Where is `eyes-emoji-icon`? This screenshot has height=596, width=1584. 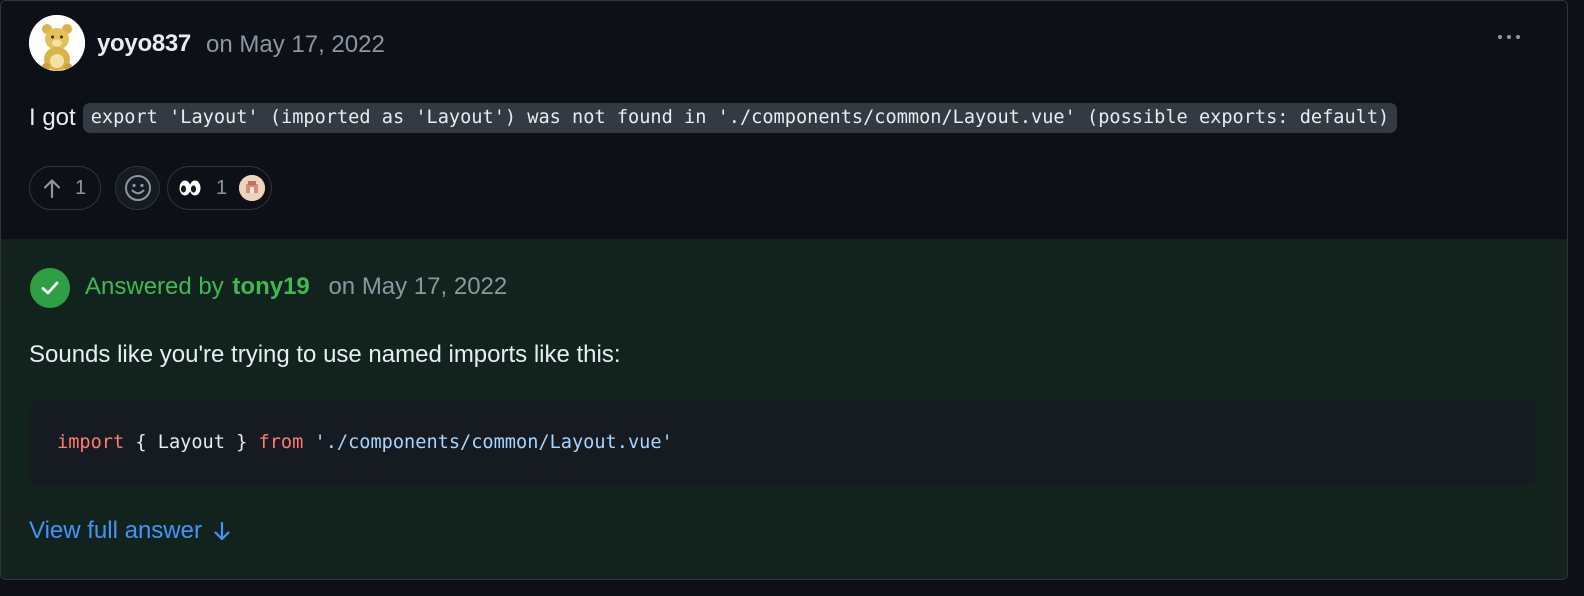 eyes-emoji-icon is located at coordinates (190, 188).